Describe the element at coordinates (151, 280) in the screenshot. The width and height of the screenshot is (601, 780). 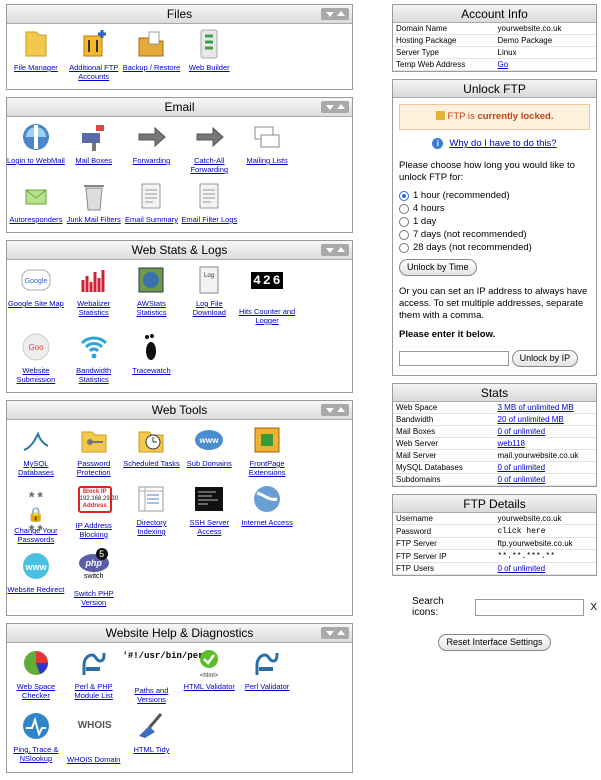
I see `awstats-icon` at that location.